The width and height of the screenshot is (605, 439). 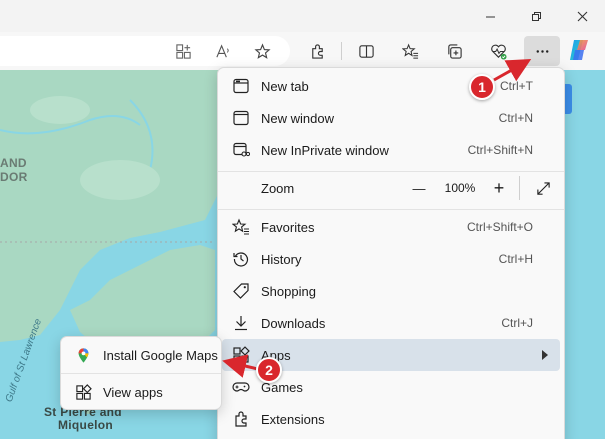 What do you see at coordinates (341, 51) in the screenshot?
I see `toolbar-divider` at bounding box center [341, 51].